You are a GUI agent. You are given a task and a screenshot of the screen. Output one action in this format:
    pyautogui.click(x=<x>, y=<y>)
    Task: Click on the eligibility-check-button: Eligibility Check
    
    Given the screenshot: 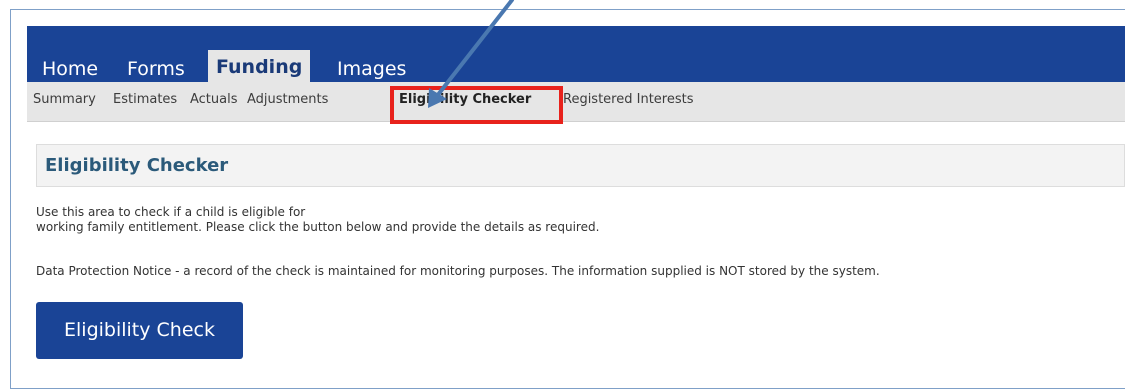 What is the action you would take?
    pyautogui.click(x=139, y=330)
    